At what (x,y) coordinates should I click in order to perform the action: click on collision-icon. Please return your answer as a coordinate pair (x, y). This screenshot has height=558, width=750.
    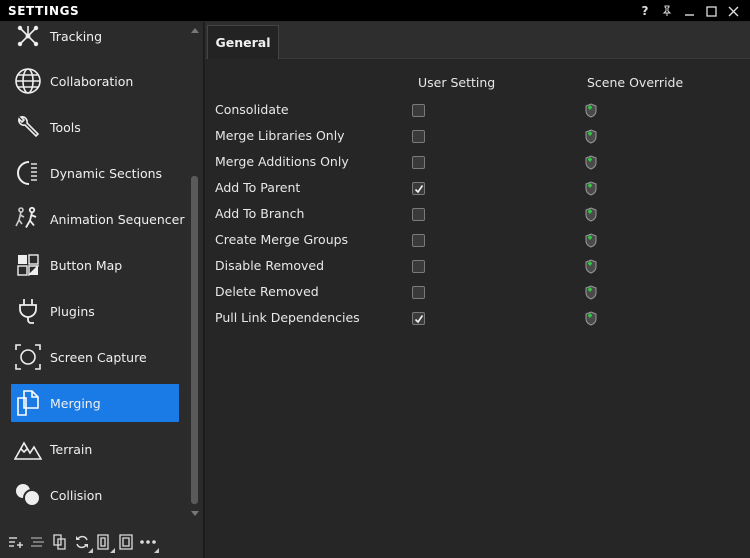
    Looking at the image, I should click on (28, 495).